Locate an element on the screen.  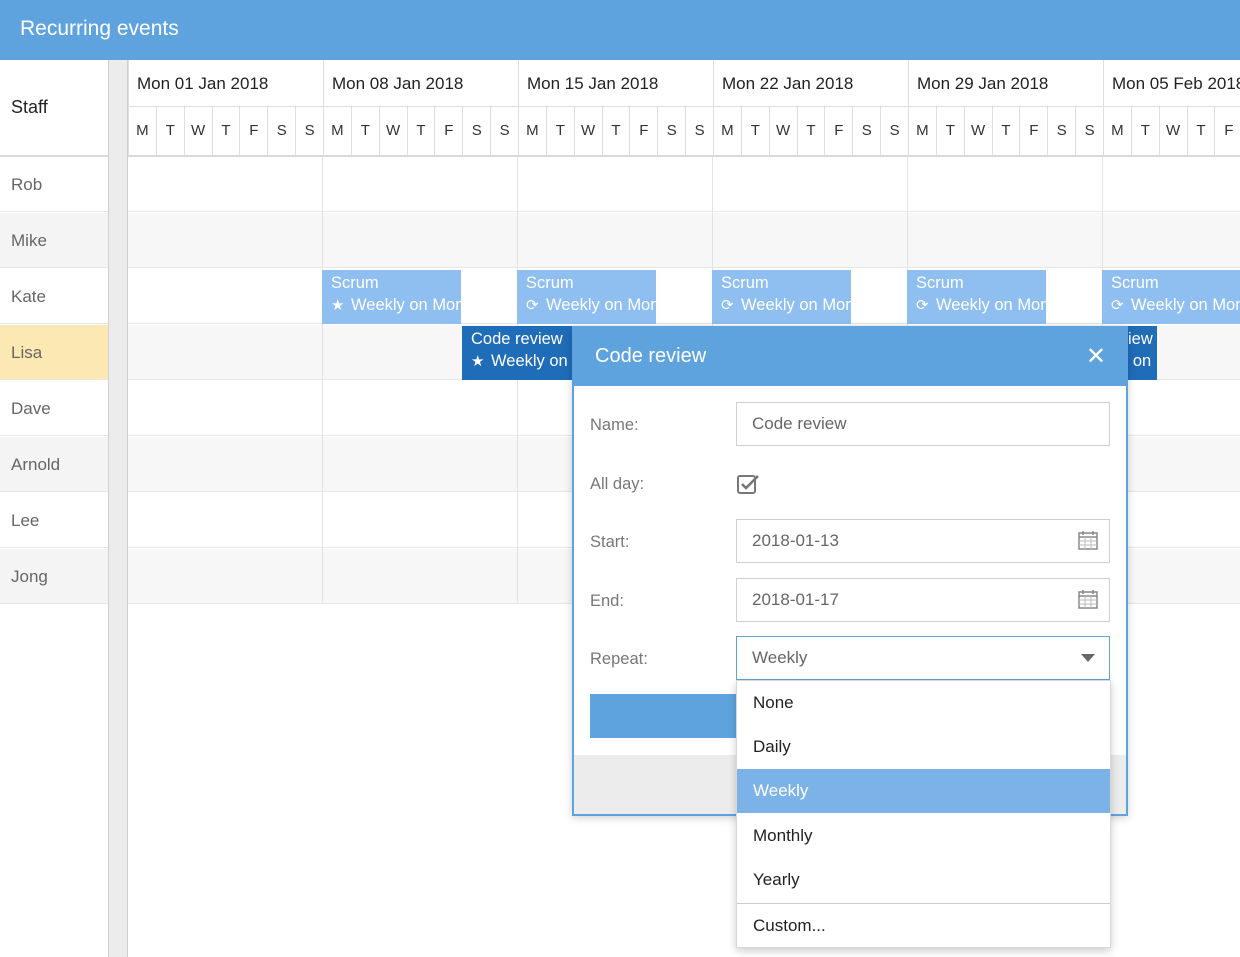
event-scrum: Scrum ★ Weekly on Mon is located at coordinates (391, 297).